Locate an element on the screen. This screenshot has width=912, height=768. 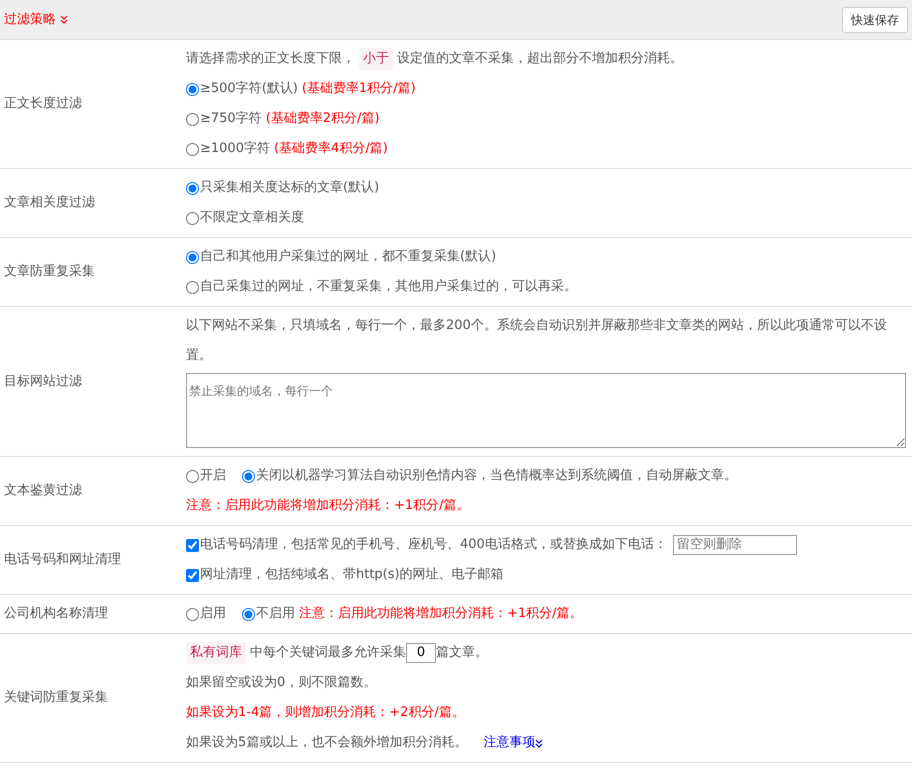
option-label: 不限定文章相关度 is located at coordinates (252, 218).